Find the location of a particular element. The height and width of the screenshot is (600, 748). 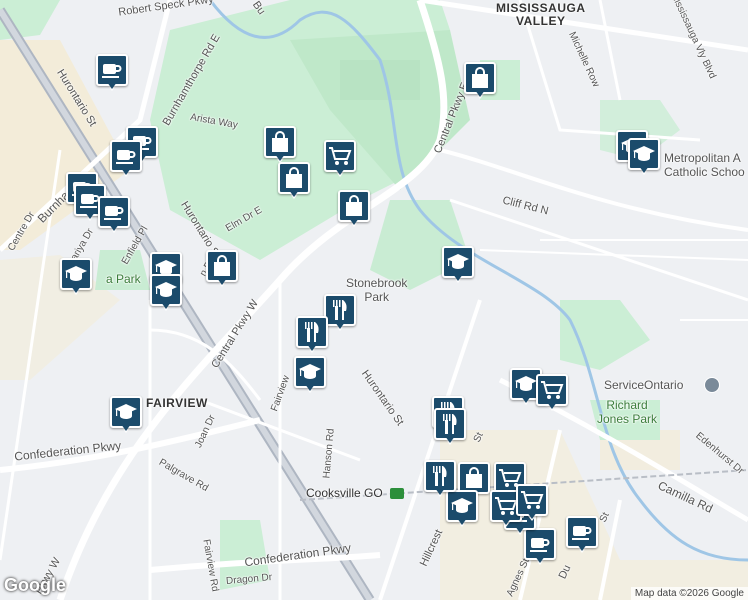

area-label-mississauga-valley: MISSISSAUGA VALLEY is located at coordinates (541, 14).